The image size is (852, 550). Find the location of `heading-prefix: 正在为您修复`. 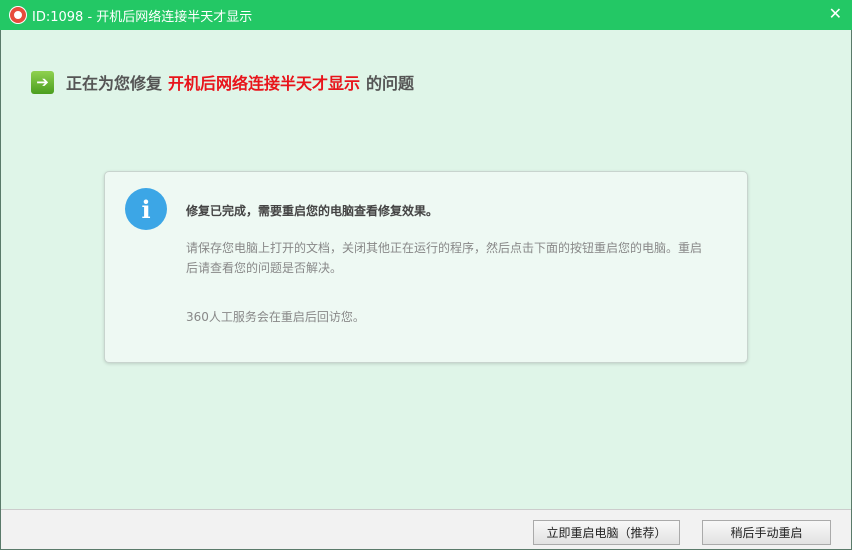

heading-prefix: 正在为您修复 is located at coordinates (114, 83).